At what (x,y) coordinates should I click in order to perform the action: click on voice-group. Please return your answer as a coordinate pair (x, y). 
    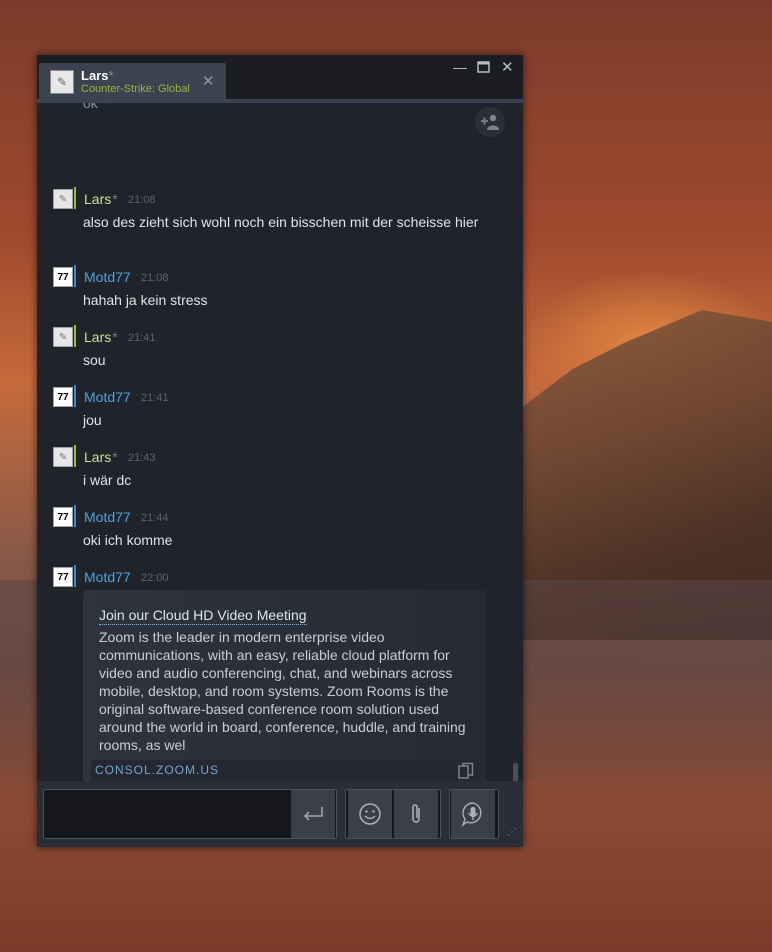
    Looking at the image, I should click on (474, 814).